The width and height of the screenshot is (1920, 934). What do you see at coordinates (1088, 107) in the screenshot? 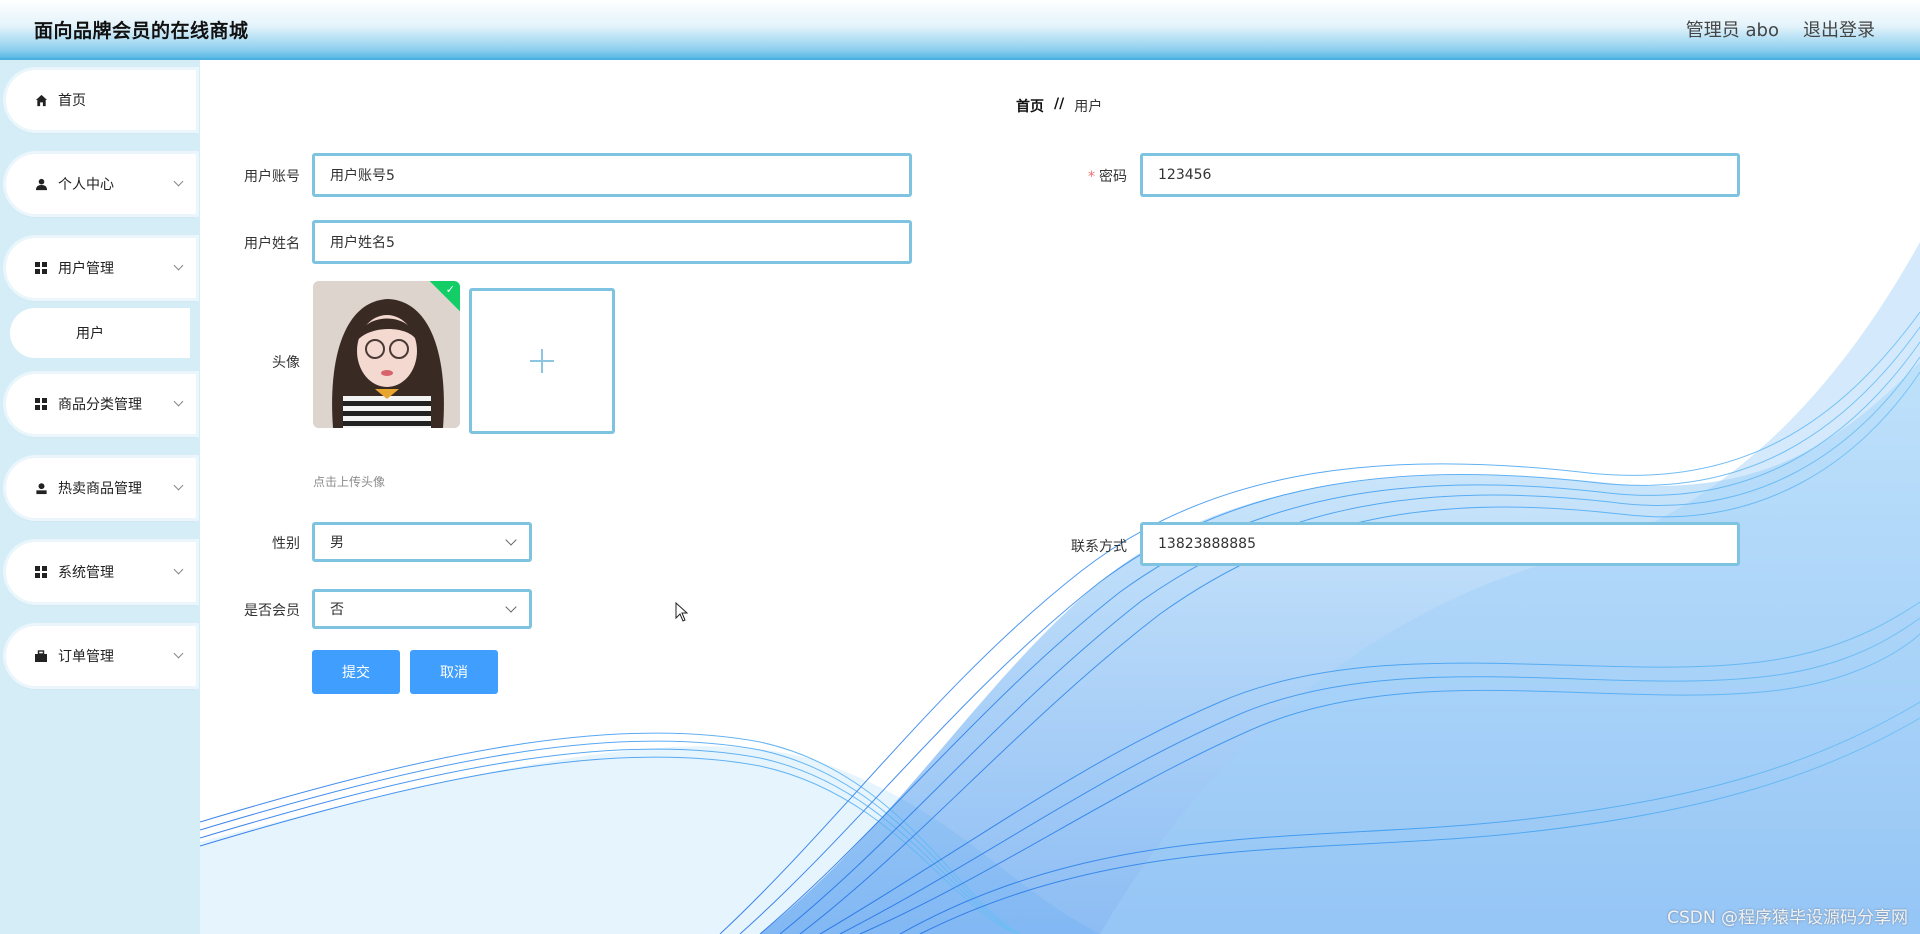
I see `breadcrumb-current: 用户` at bounding box center [1088, 107].